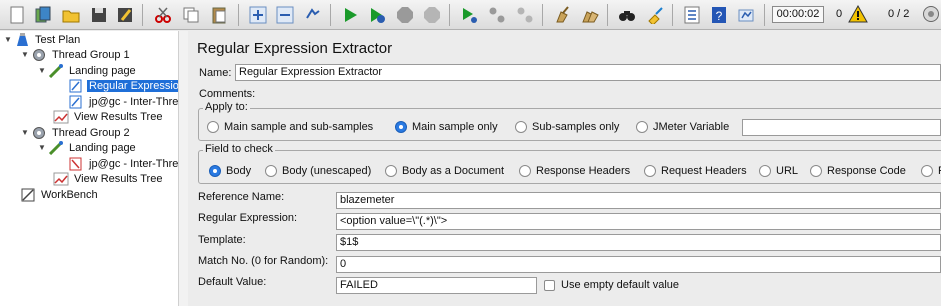 This screenshot has width=941, height=306. What do you see at coordinates (719, 15) in the screenshot?
I see `help-icon: ?` at bounding box center [719, 15].